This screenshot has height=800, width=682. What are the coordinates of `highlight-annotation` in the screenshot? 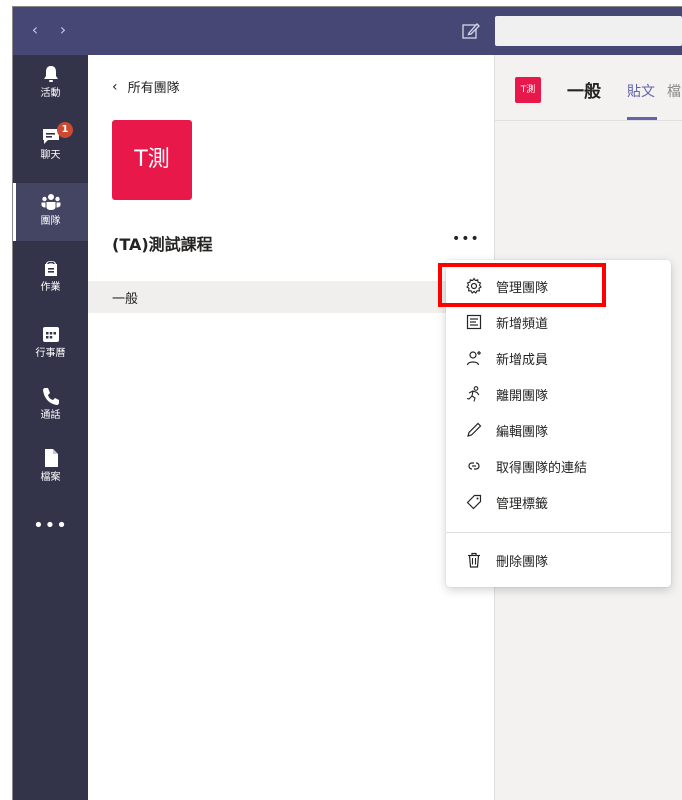 It's located at (522, 285).